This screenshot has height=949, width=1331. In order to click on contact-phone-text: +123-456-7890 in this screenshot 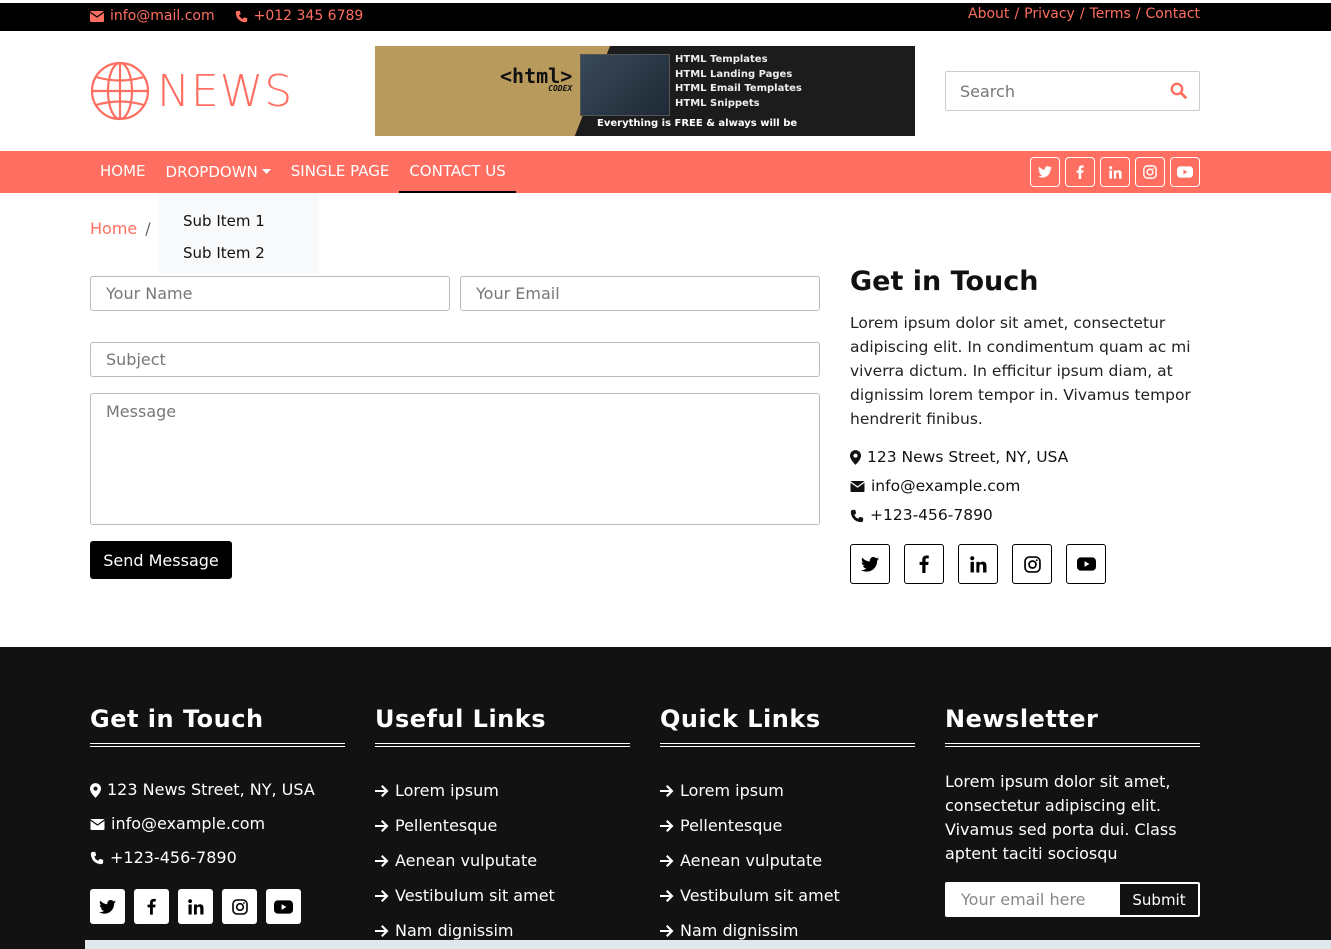, I will do `click(931, 515)`.